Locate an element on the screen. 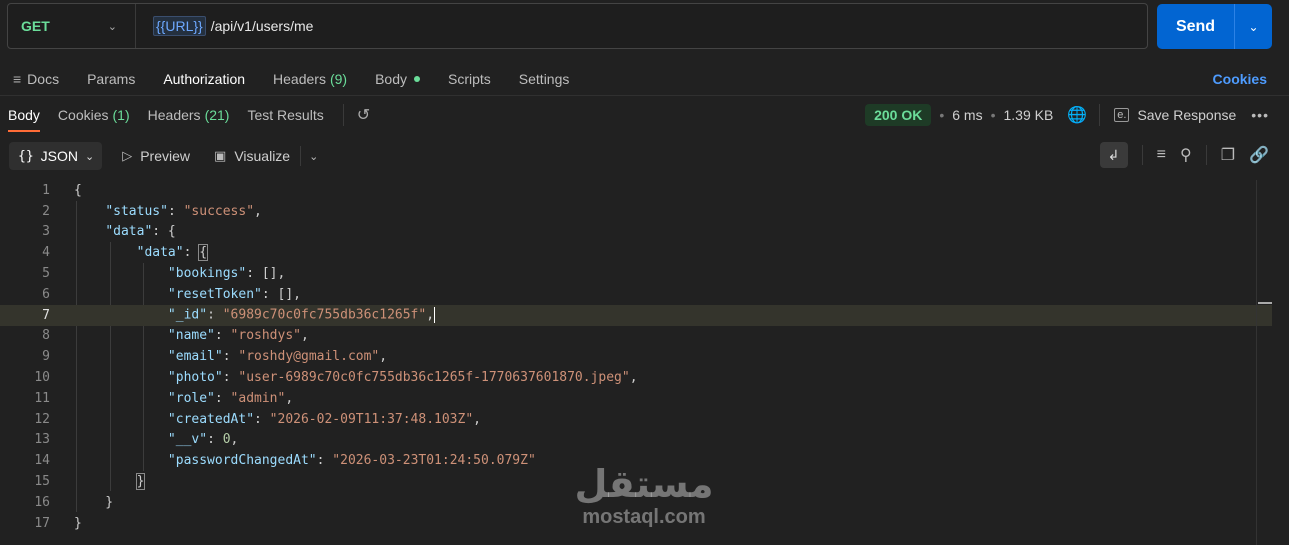  cookies-link: Cookies is located at coordinates (1240, 78).